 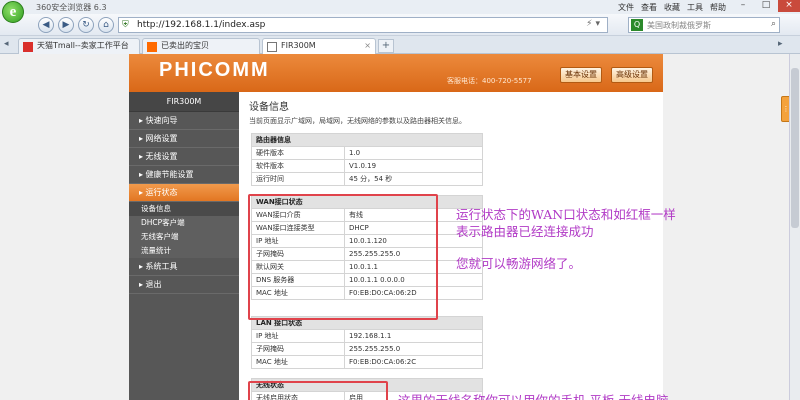 What do you see at coordinates (400, 45) in the screenshot?
I see `browser-tabbar: ◂ 天猫Tmall--卖家工作平台 已卖出的宝贝 FIR300M × + ▸` at bounding box center [400, 45].